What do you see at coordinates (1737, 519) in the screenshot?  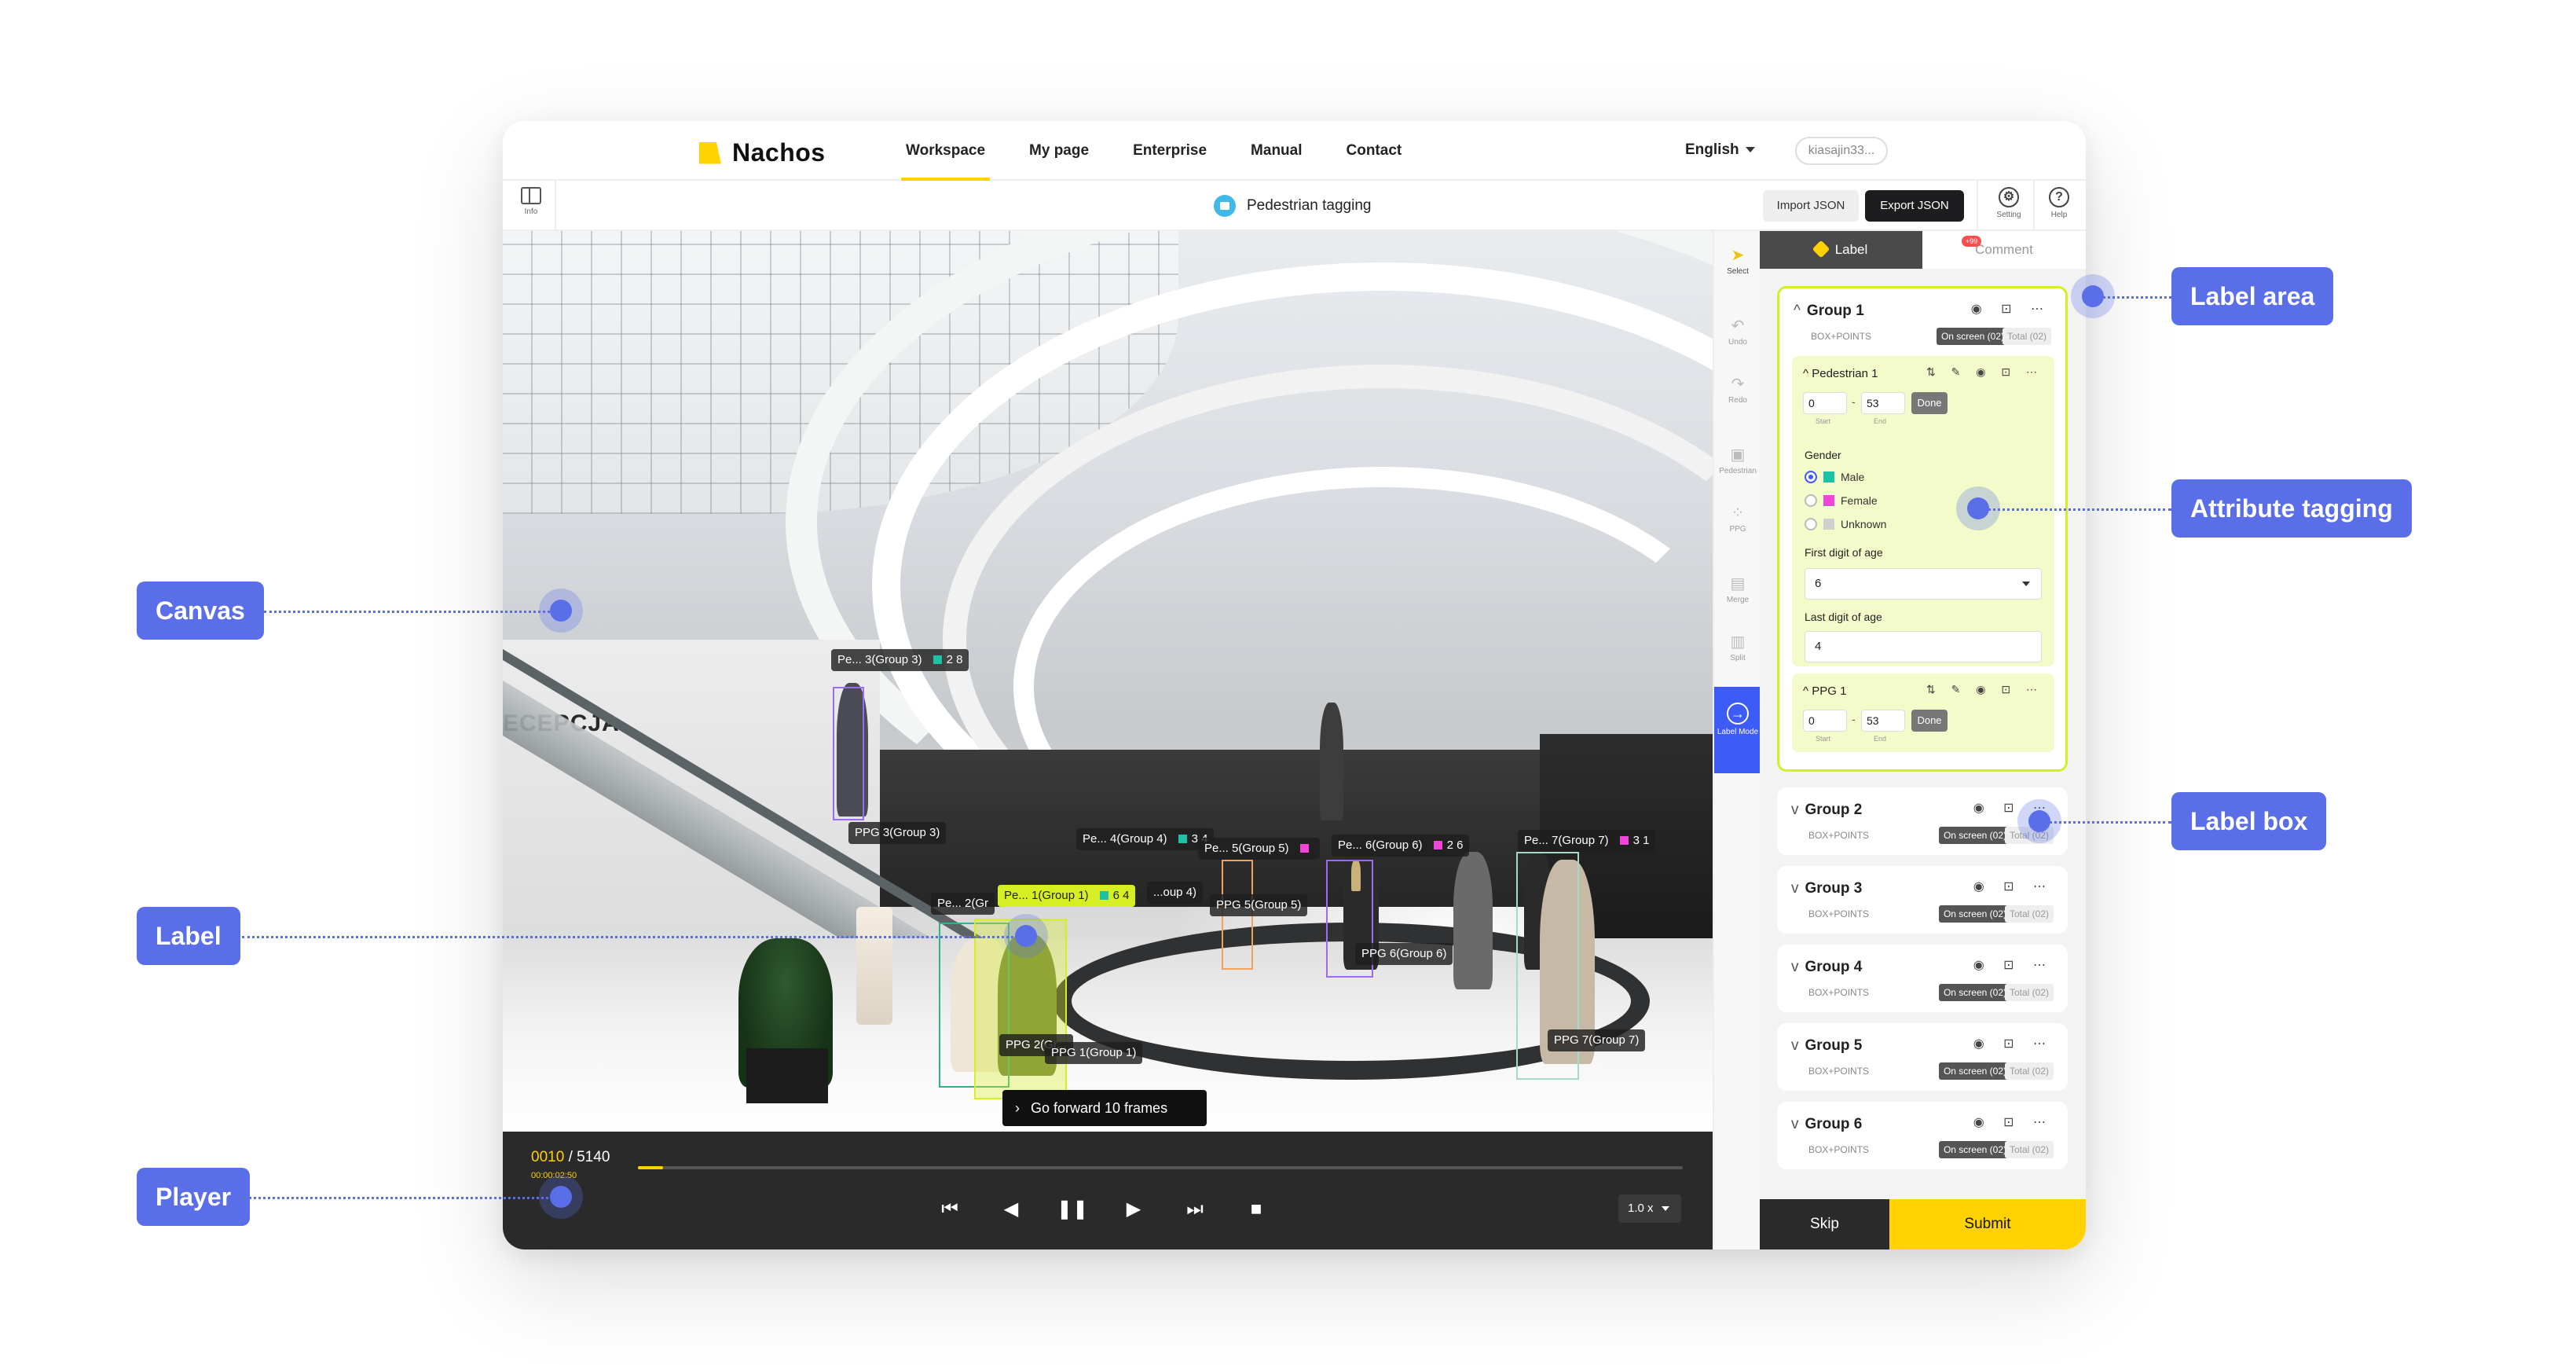 I see `tool-ppg: ⁘ PPG` at bounding box center [1737, 519].